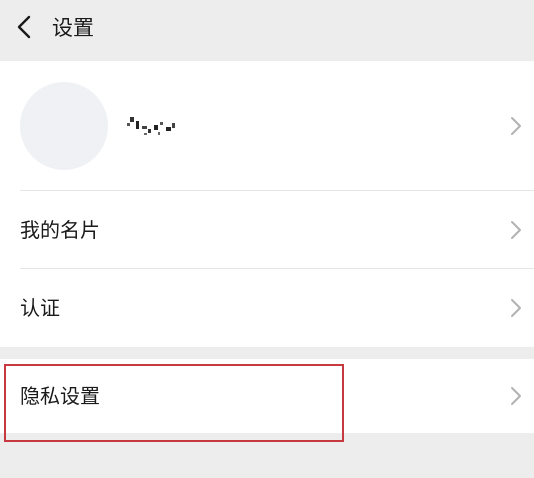 This screenshot has height=478, width=534. I want to click on chevron-left-icon, so click(24, 27).